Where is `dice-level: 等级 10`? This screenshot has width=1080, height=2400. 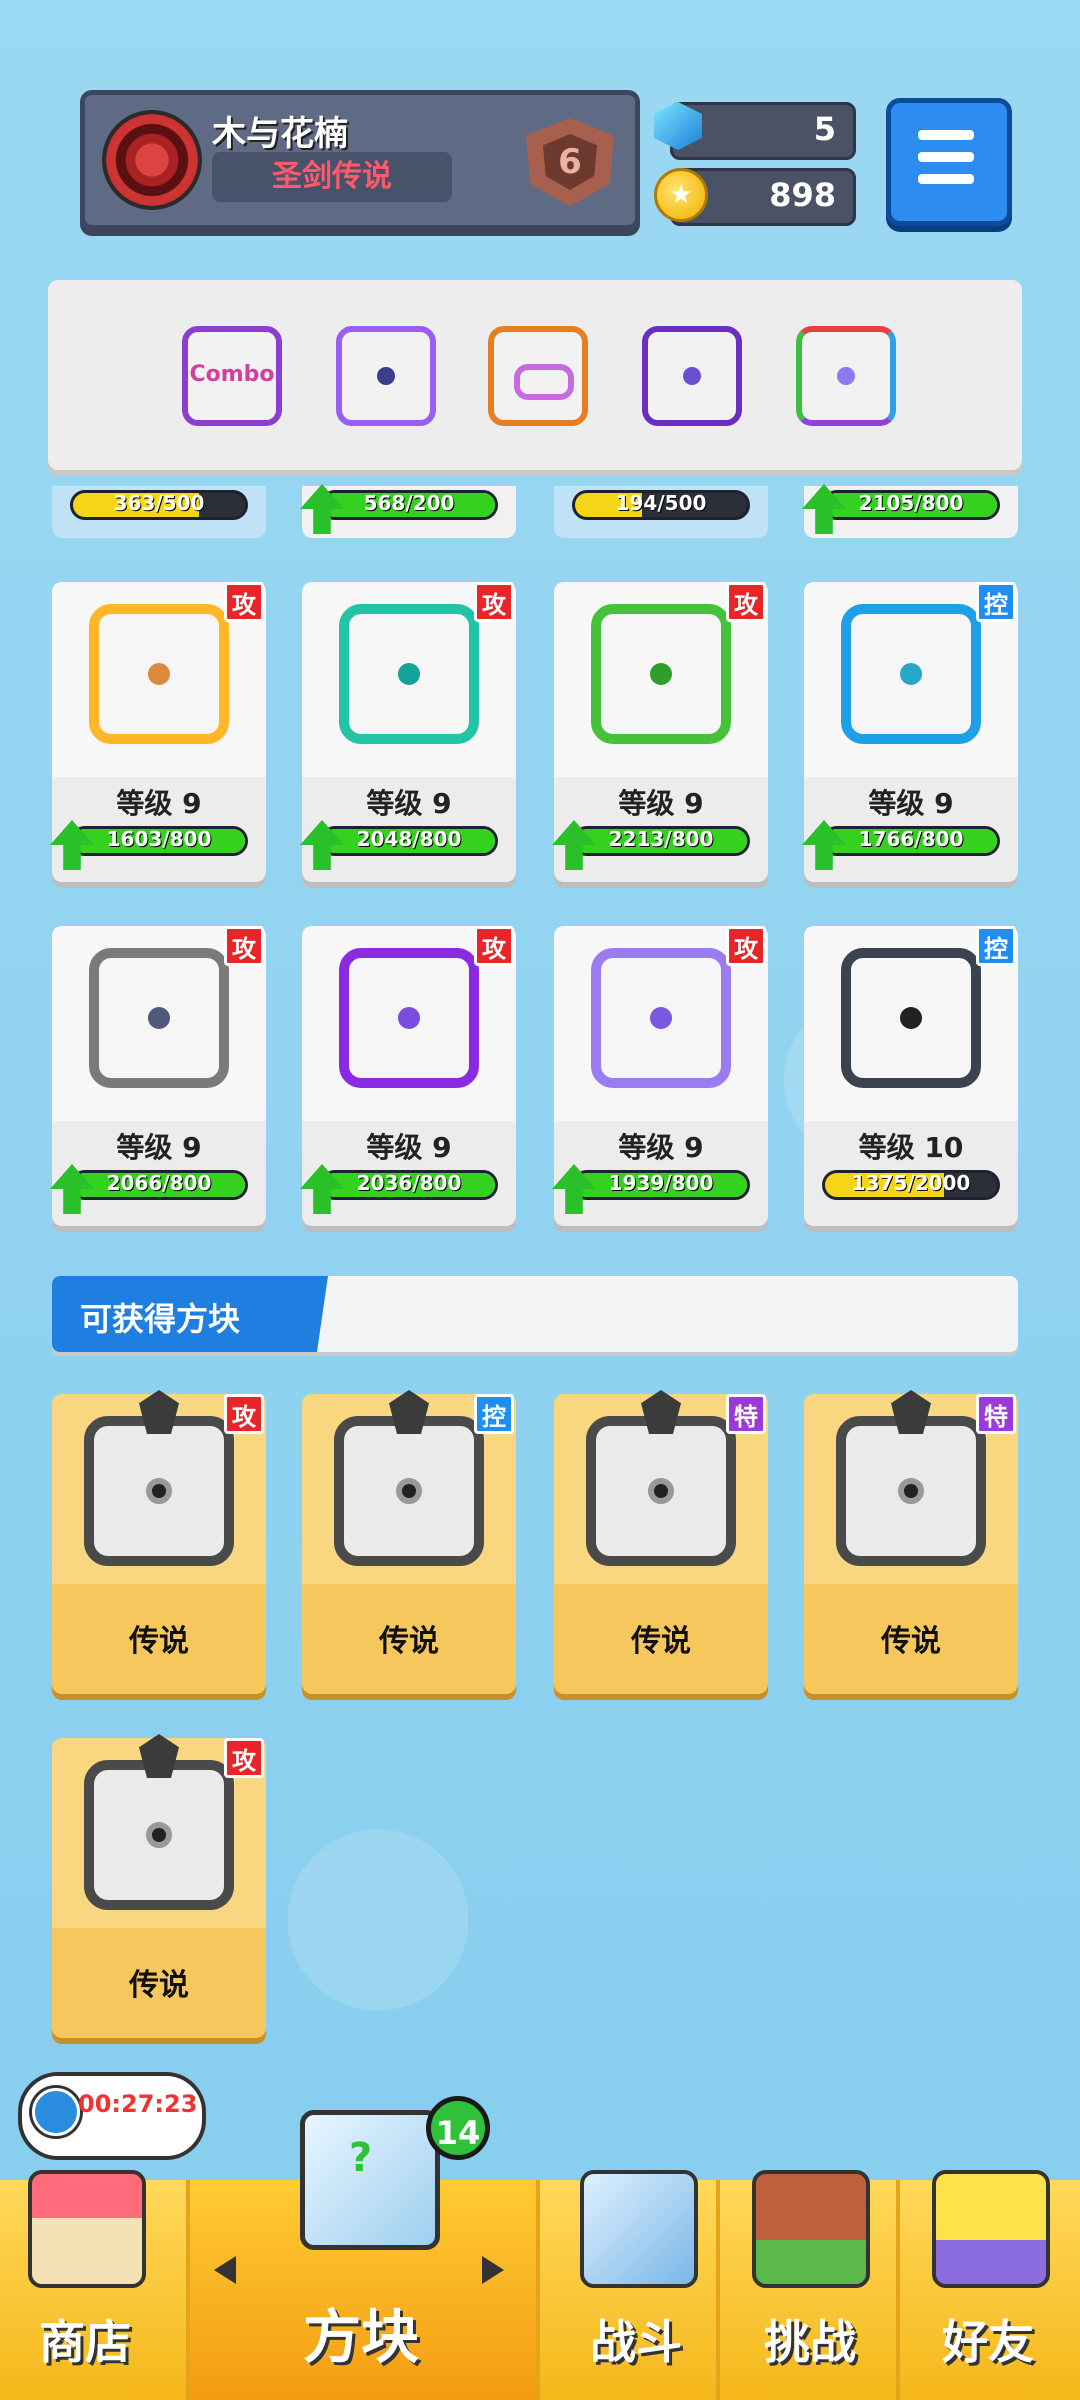 dice-level: 等级 10 is located at coordinates (911, 1147).